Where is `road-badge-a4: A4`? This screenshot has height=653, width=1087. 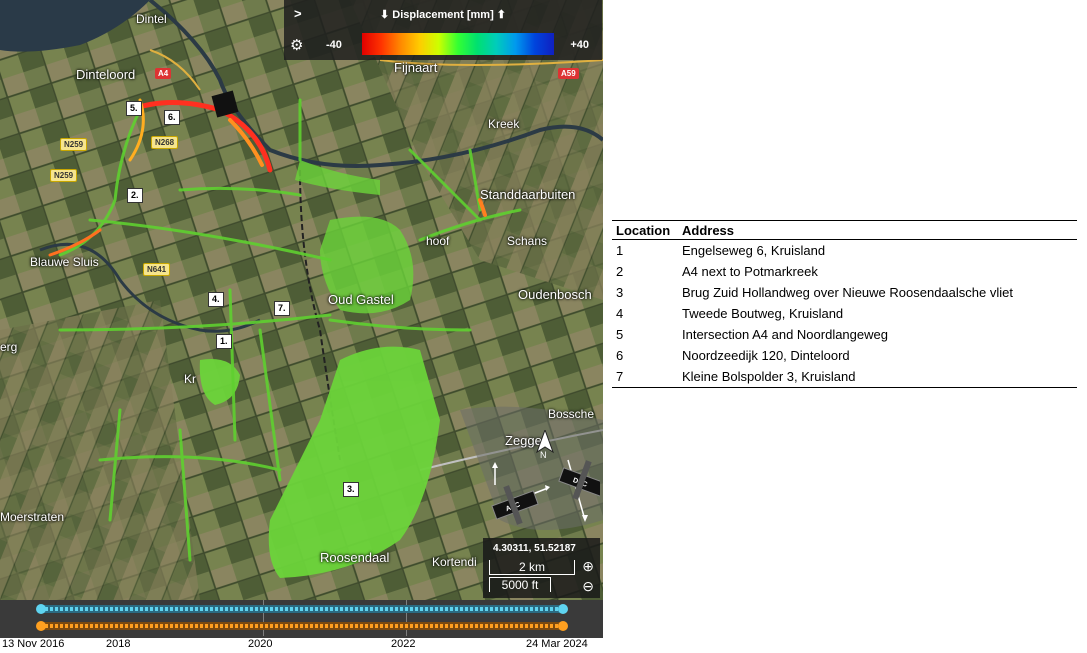
road-badge-a4: A4 is located at coordinates (163, 73).